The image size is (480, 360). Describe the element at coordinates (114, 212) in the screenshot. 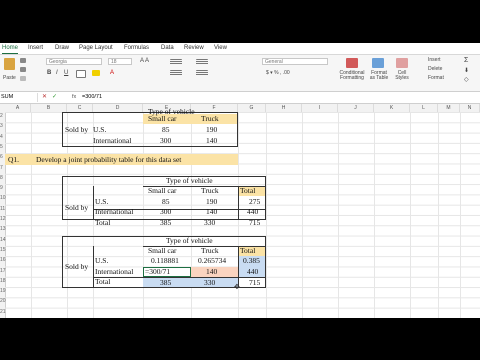

I see `table1-intl: International` at that location.